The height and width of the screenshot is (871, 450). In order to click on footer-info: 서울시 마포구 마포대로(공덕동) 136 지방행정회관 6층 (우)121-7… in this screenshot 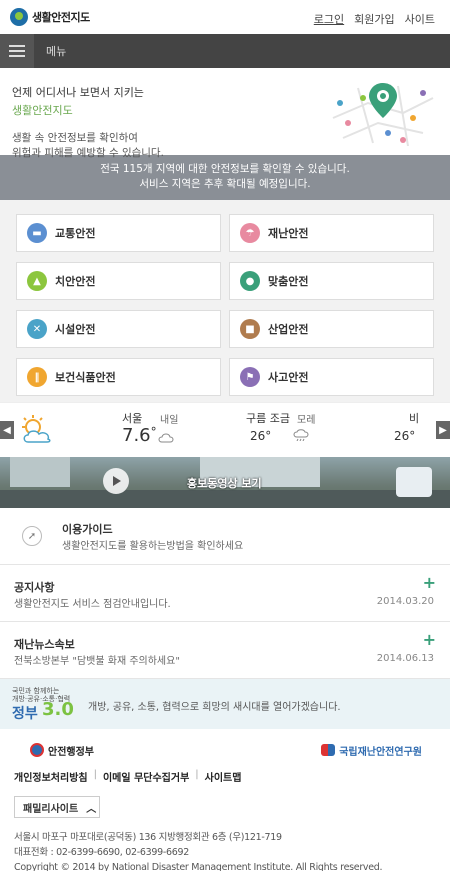, I will do `click(225, 850)`.